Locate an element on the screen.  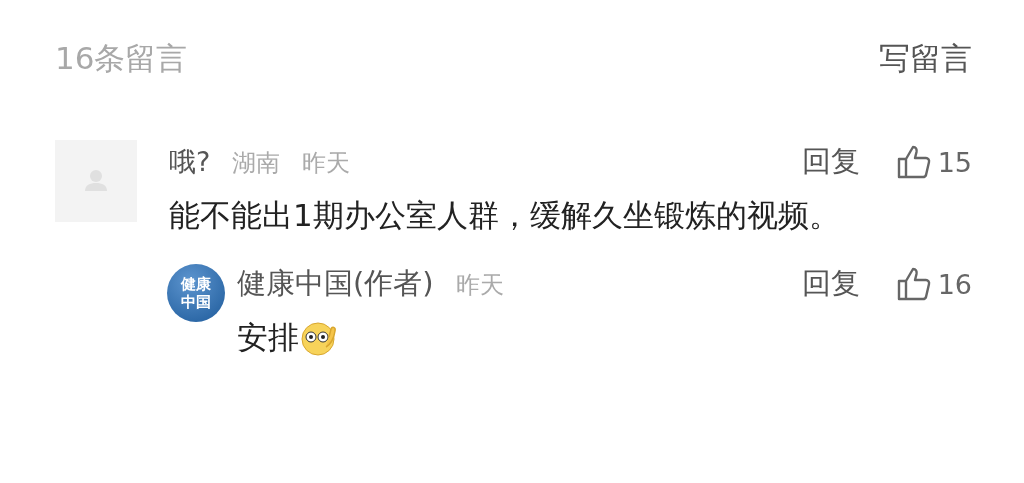
comment-author: 哦? is located at coordinates (190, 162).